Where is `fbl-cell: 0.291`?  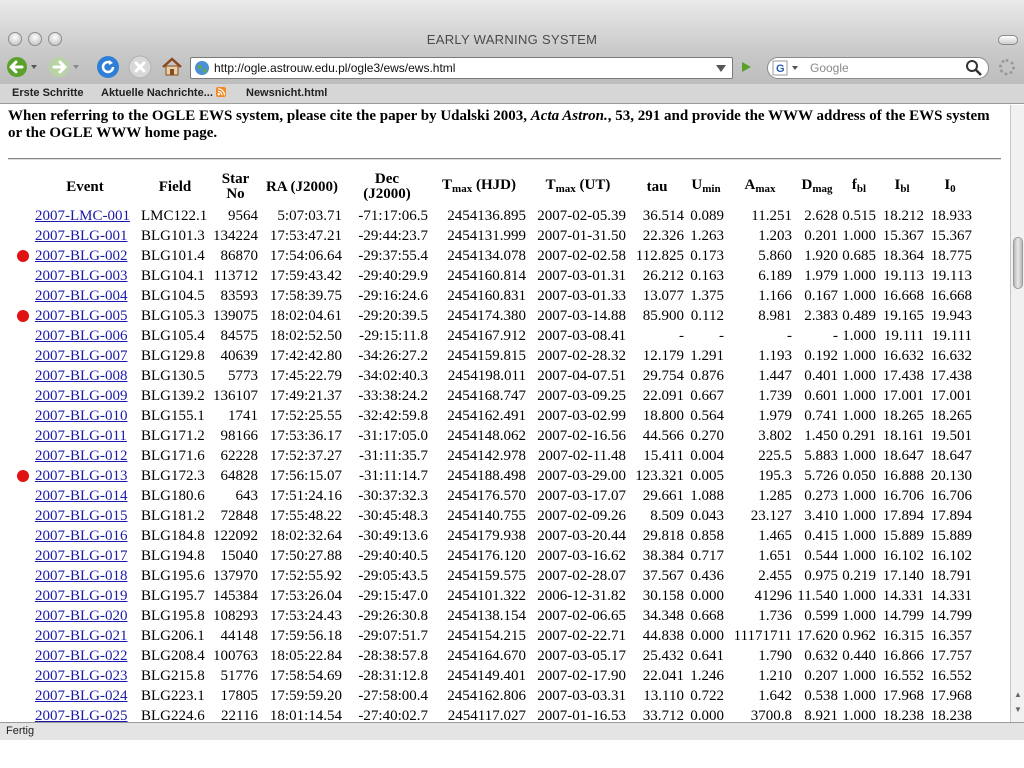
fbl-cell: 0.291 is located at coordinates (859, 436).